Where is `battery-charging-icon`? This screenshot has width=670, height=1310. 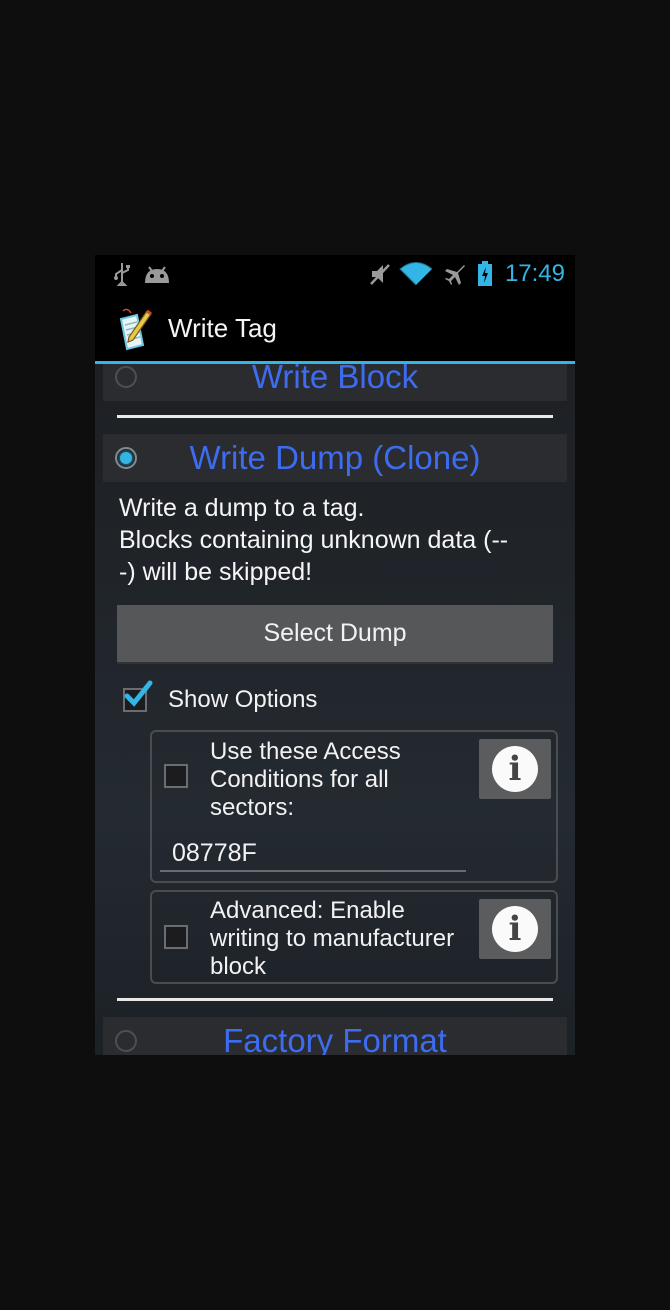 battery-charging-icon is located at coordinates (485, 274).